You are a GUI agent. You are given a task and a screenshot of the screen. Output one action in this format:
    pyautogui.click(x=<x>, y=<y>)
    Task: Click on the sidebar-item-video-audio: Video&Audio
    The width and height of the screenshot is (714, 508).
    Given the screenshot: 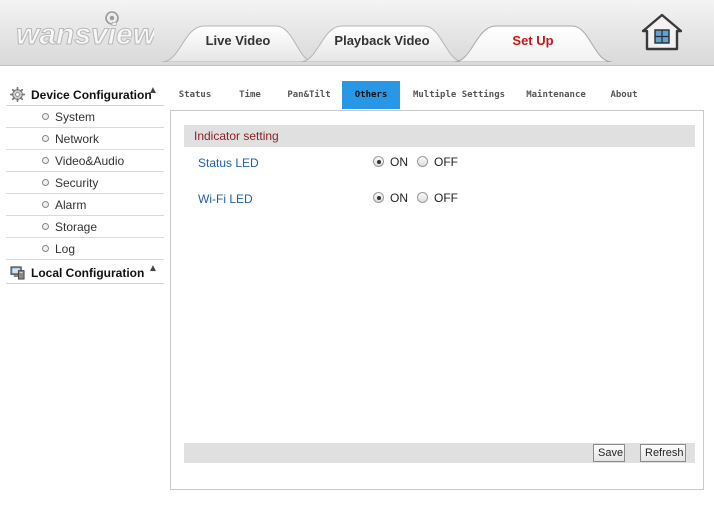 What is the action you would take?
    pyautogui.click(x=85, y=161)
    